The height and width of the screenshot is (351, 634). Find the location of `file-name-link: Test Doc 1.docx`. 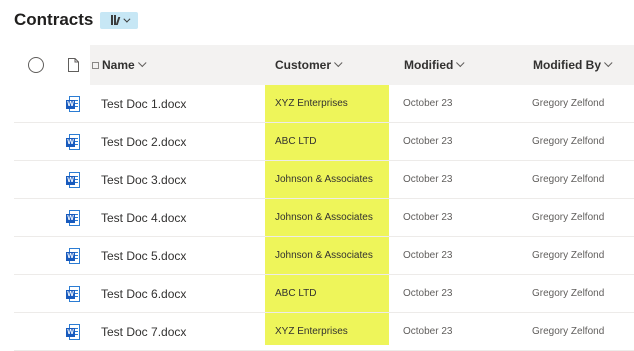

file-name-link: Test Doc 1.docx is located at coordinates (143, 103).